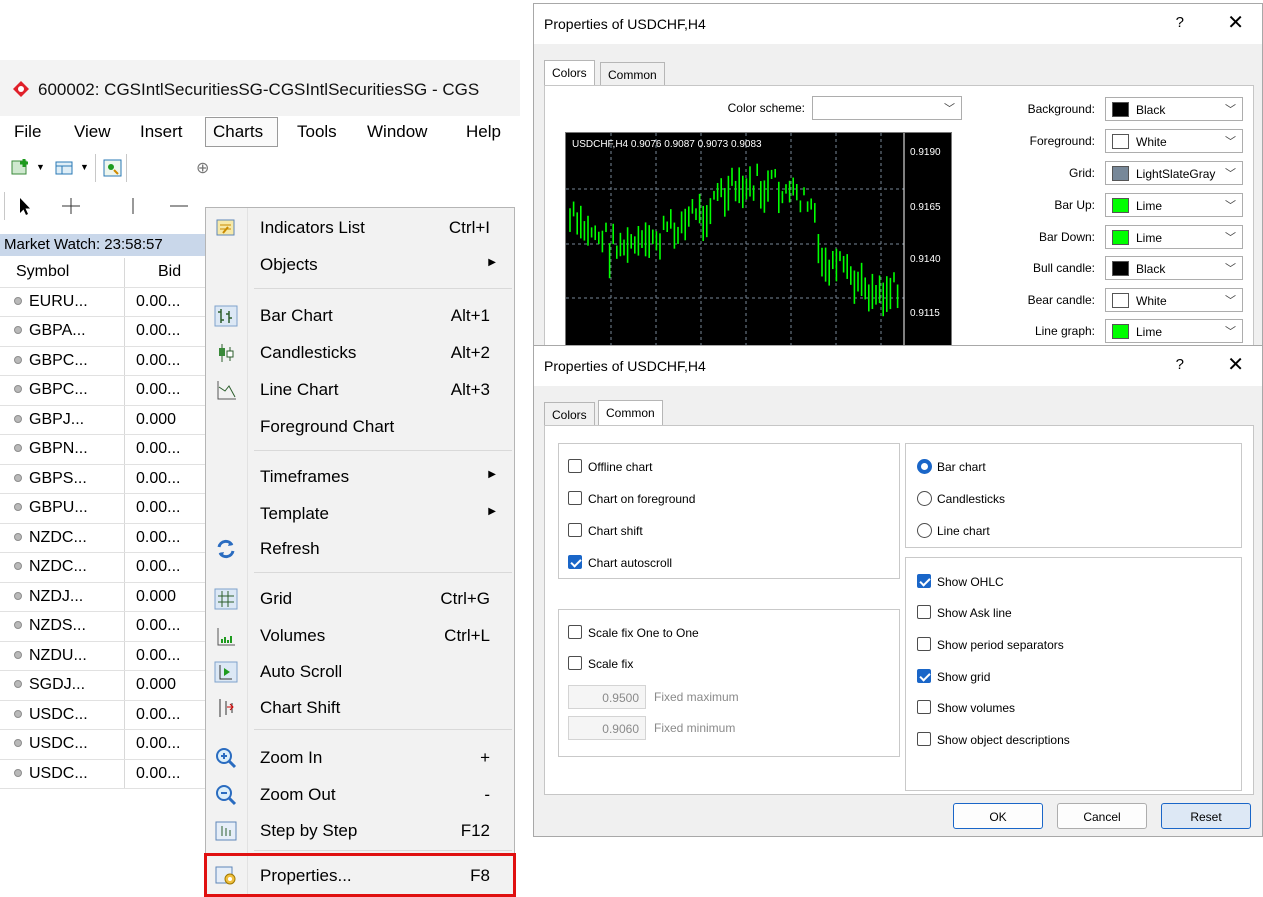  I want to click on fixed-minimum-input: 0.9060, so click(607, 728).